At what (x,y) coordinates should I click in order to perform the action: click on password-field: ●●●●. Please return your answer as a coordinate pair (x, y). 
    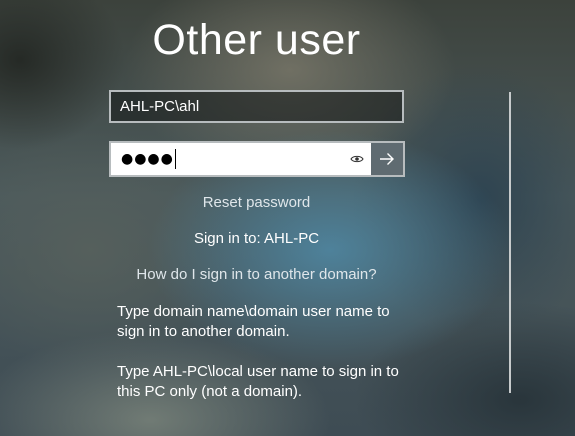
    Looking at the image, I should click on (227, 159).